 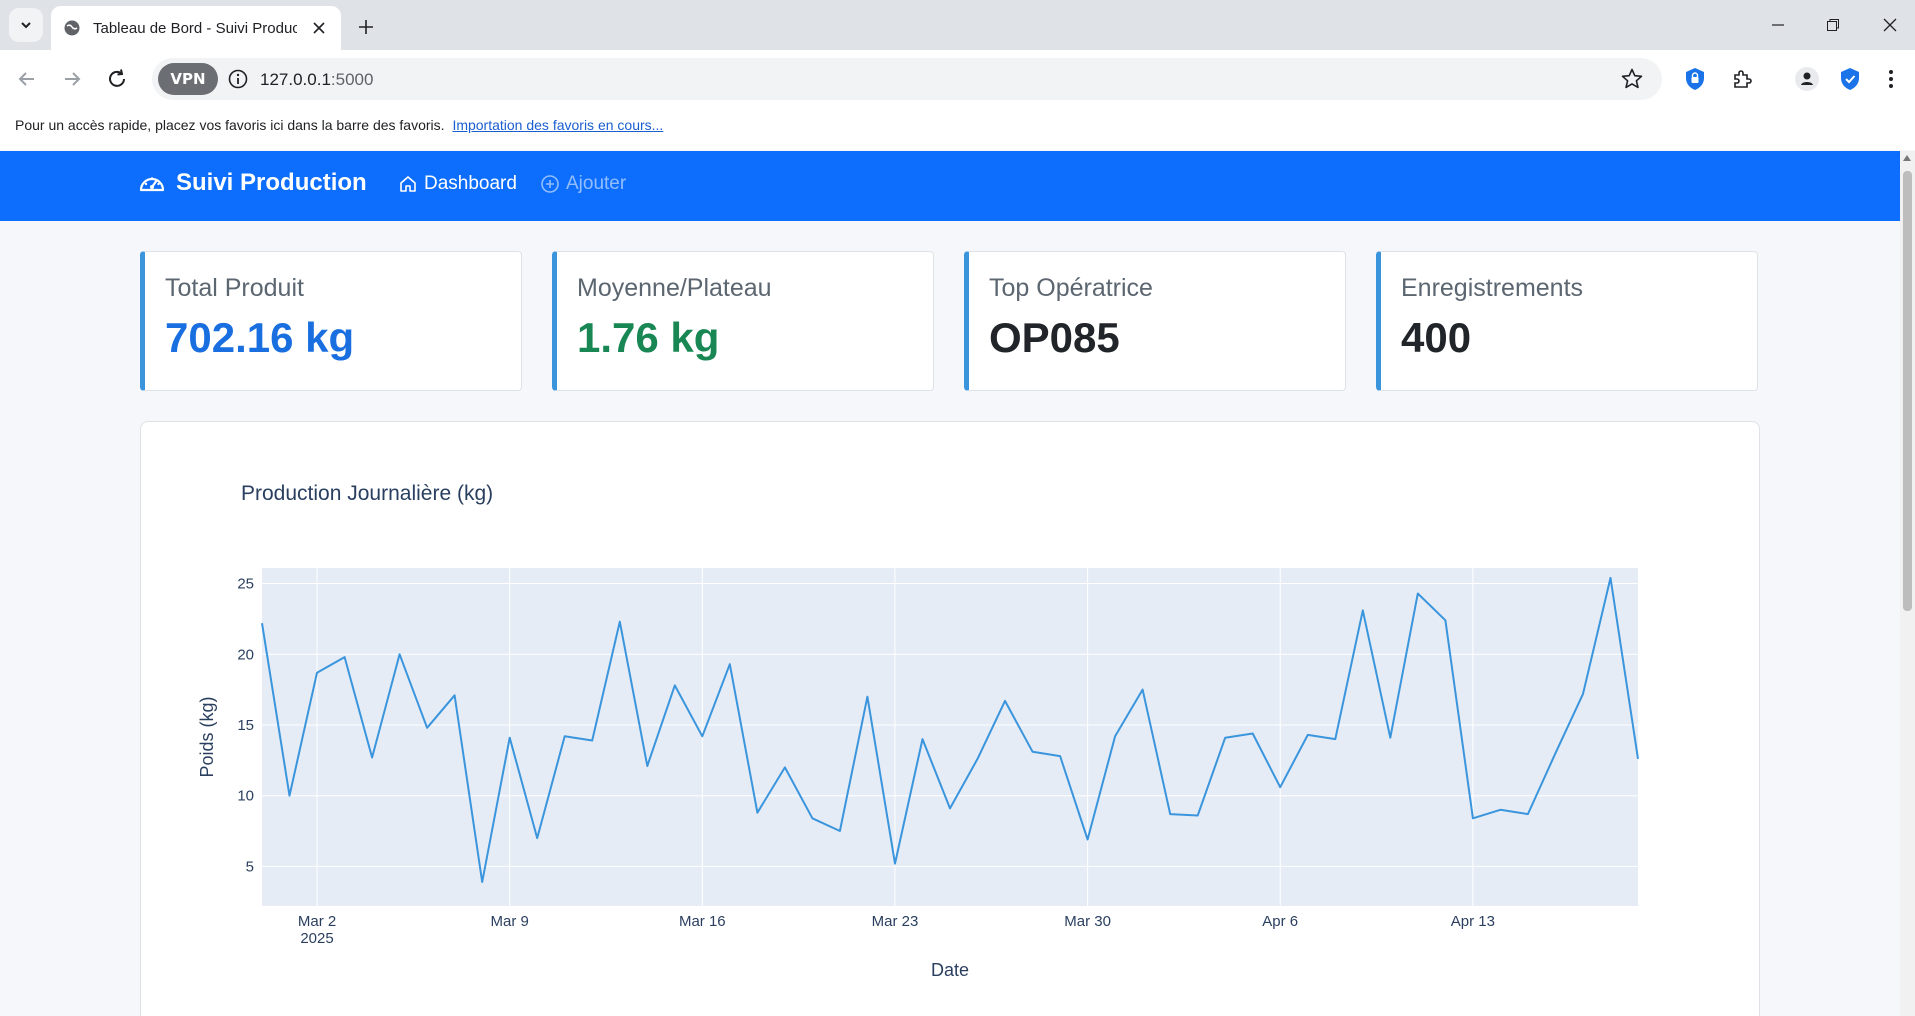 I want to click on arrow-right-icon, so click(x=73, y=79).